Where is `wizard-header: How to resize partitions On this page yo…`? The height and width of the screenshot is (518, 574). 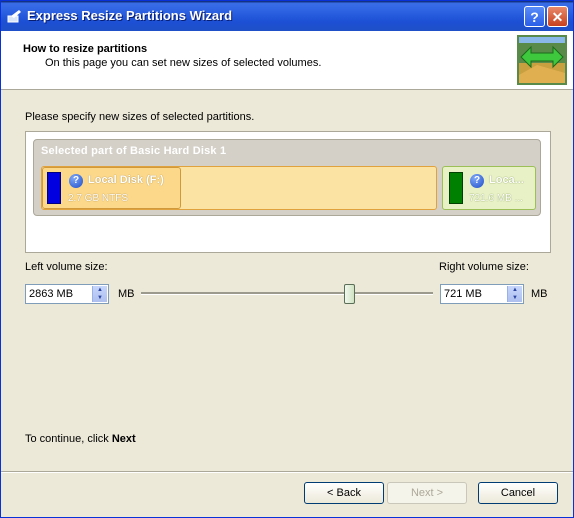
wizard-header: How to resize partitions On this page yo… is located at coordinates (287, 60).